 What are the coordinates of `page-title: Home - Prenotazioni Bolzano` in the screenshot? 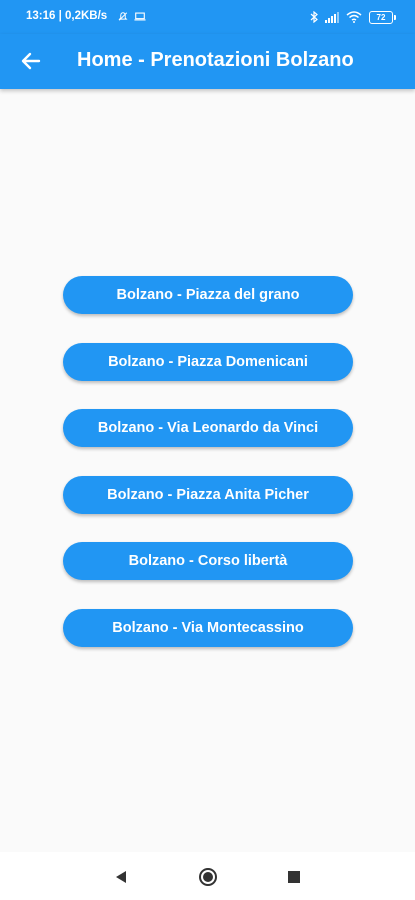 It's located at (215, 60).